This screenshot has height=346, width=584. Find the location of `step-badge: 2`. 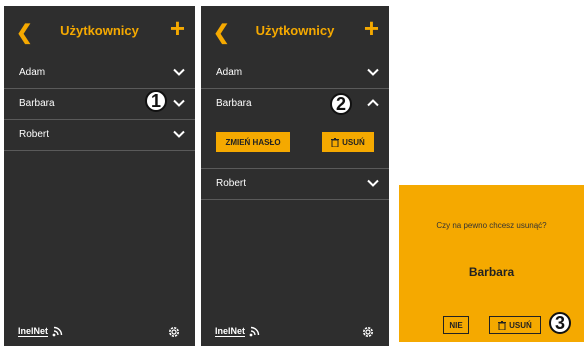

step-badge: 2 is located at coordinates (341, 104).